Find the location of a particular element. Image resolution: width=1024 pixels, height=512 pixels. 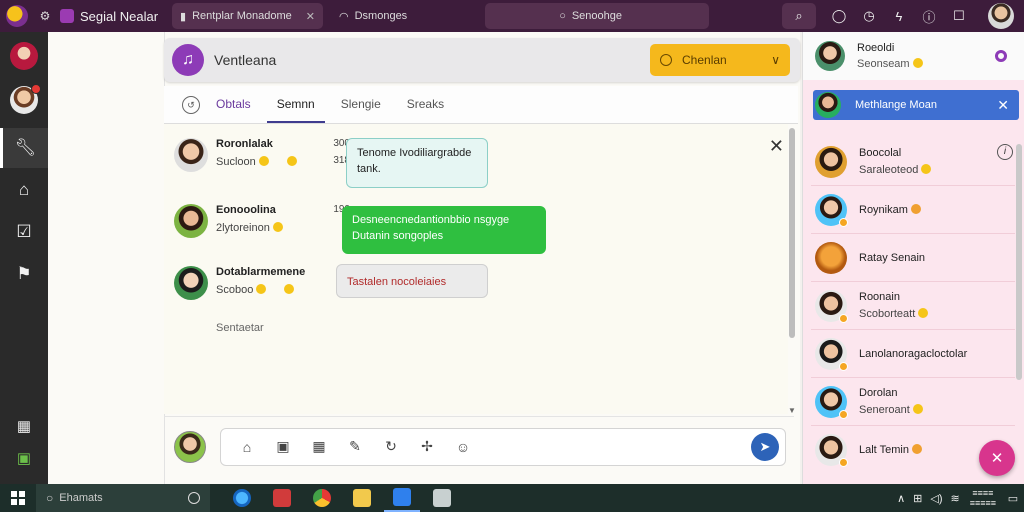

list-item: Boocolal Saraleoteod i is located at coordinates (913, 162).